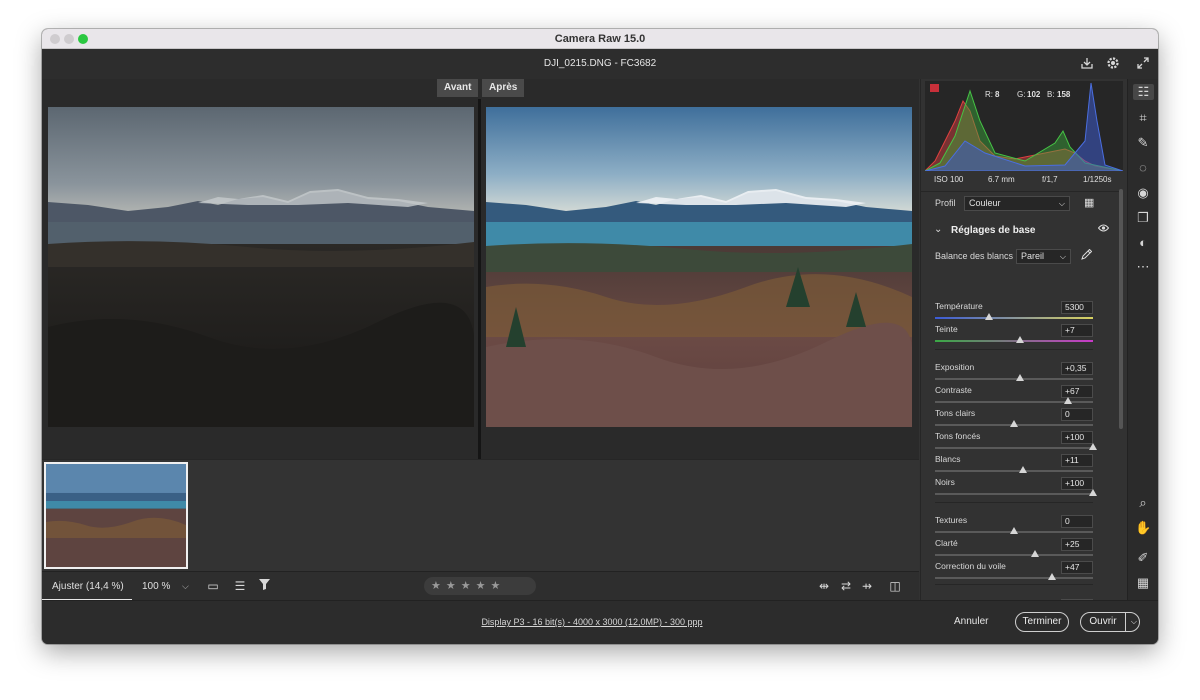 The height and width of the screenshot is (700, 1200). I want to click on filter-icon, so click(264, 586).